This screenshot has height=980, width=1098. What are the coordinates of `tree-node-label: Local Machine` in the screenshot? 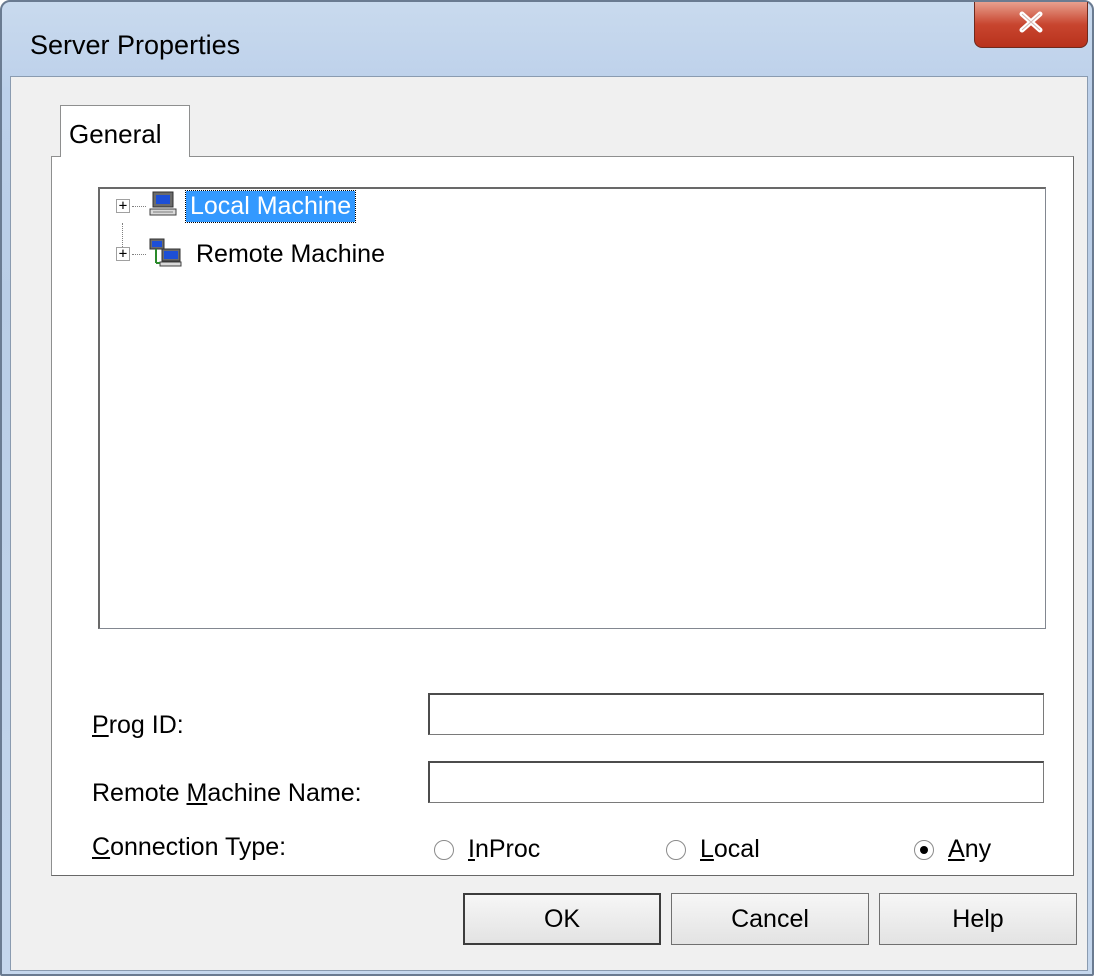 It's located at (270, 206).